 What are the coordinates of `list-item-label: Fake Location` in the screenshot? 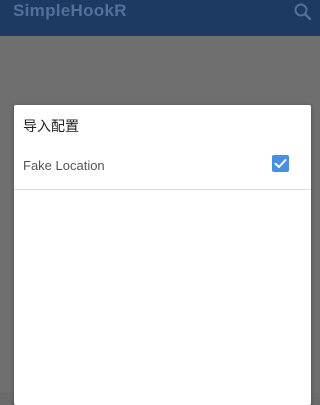 It's located at (64, 165).